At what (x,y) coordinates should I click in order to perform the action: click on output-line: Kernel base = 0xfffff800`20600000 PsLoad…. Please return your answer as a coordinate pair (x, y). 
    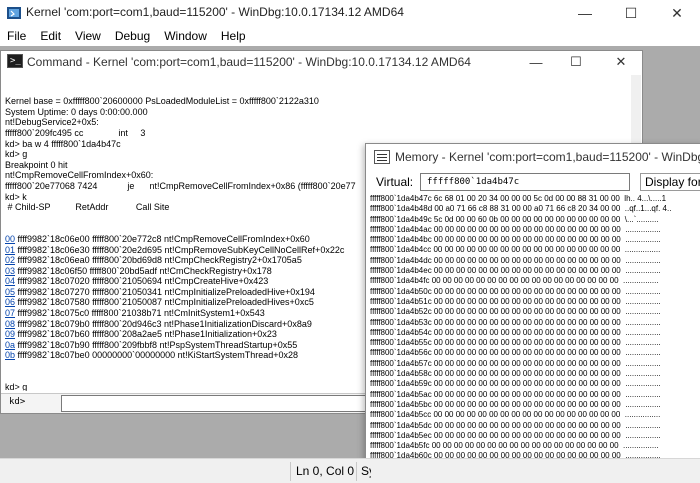
    Looking at the image, I should click on (162, 101).